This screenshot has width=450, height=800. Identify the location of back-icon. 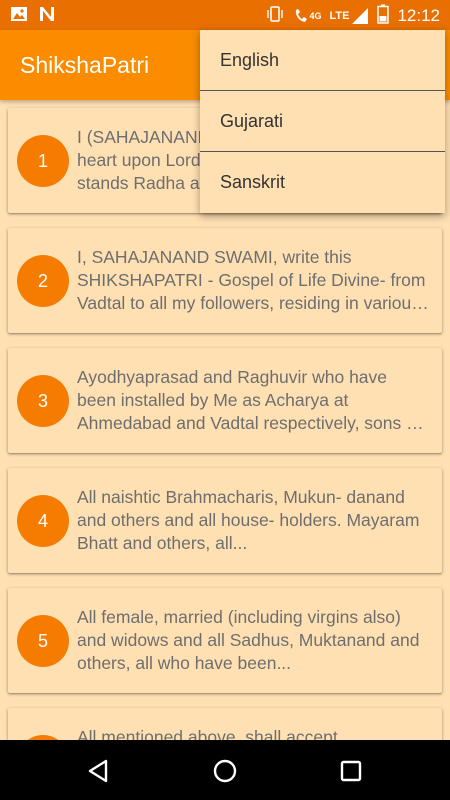
(99, 771).